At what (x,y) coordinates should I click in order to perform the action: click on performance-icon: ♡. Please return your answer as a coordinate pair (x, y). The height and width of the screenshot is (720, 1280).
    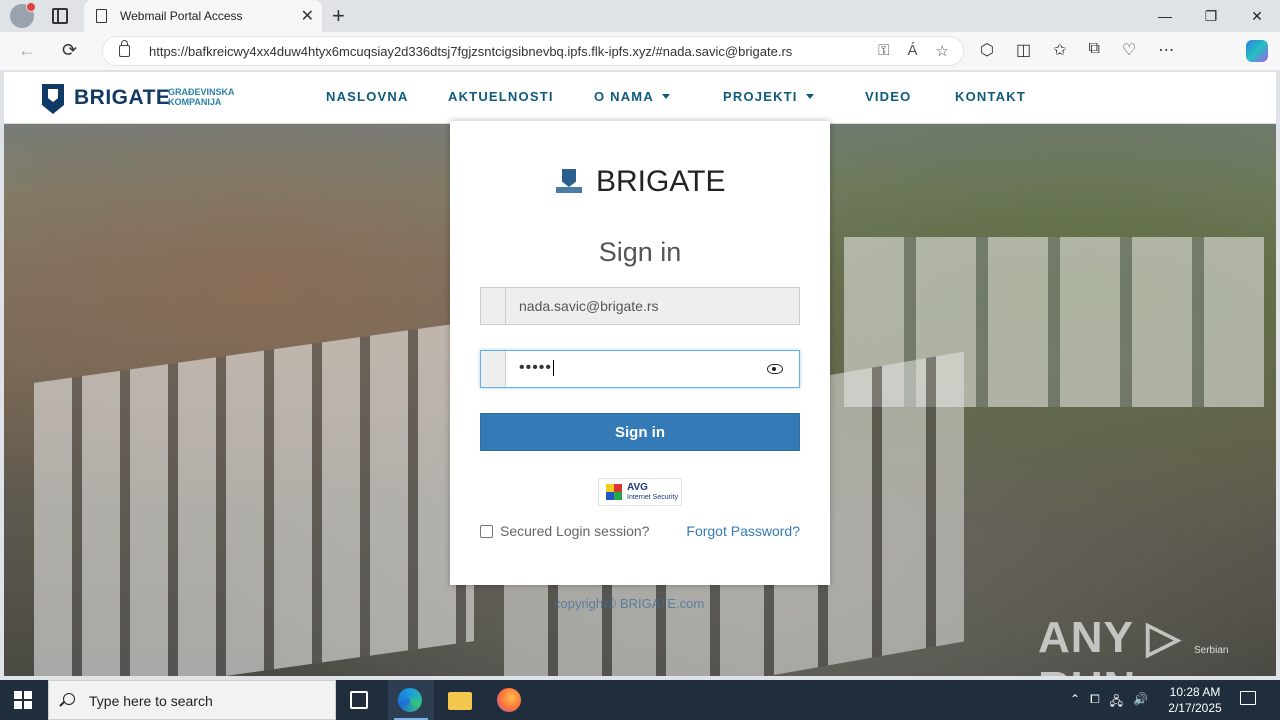
    Looking at the image, I should click on (1129, 50).